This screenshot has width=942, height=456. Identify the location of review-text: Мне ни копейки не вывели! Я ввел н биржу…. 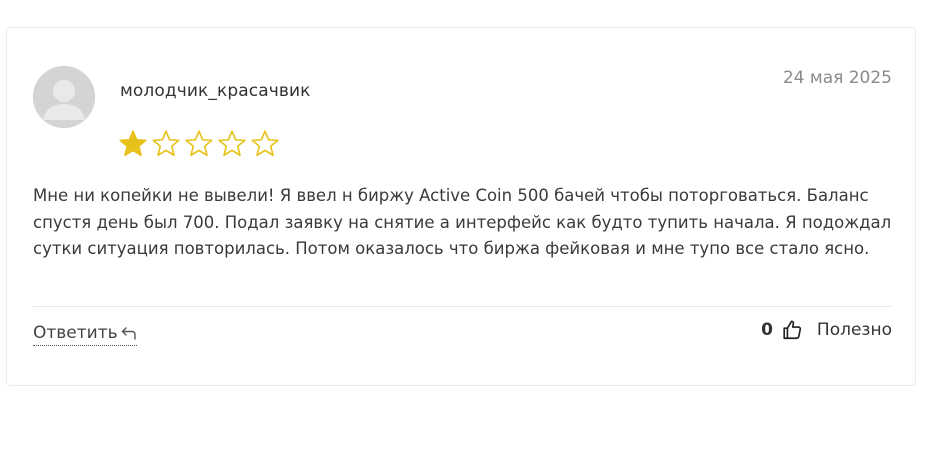
(462, 222).